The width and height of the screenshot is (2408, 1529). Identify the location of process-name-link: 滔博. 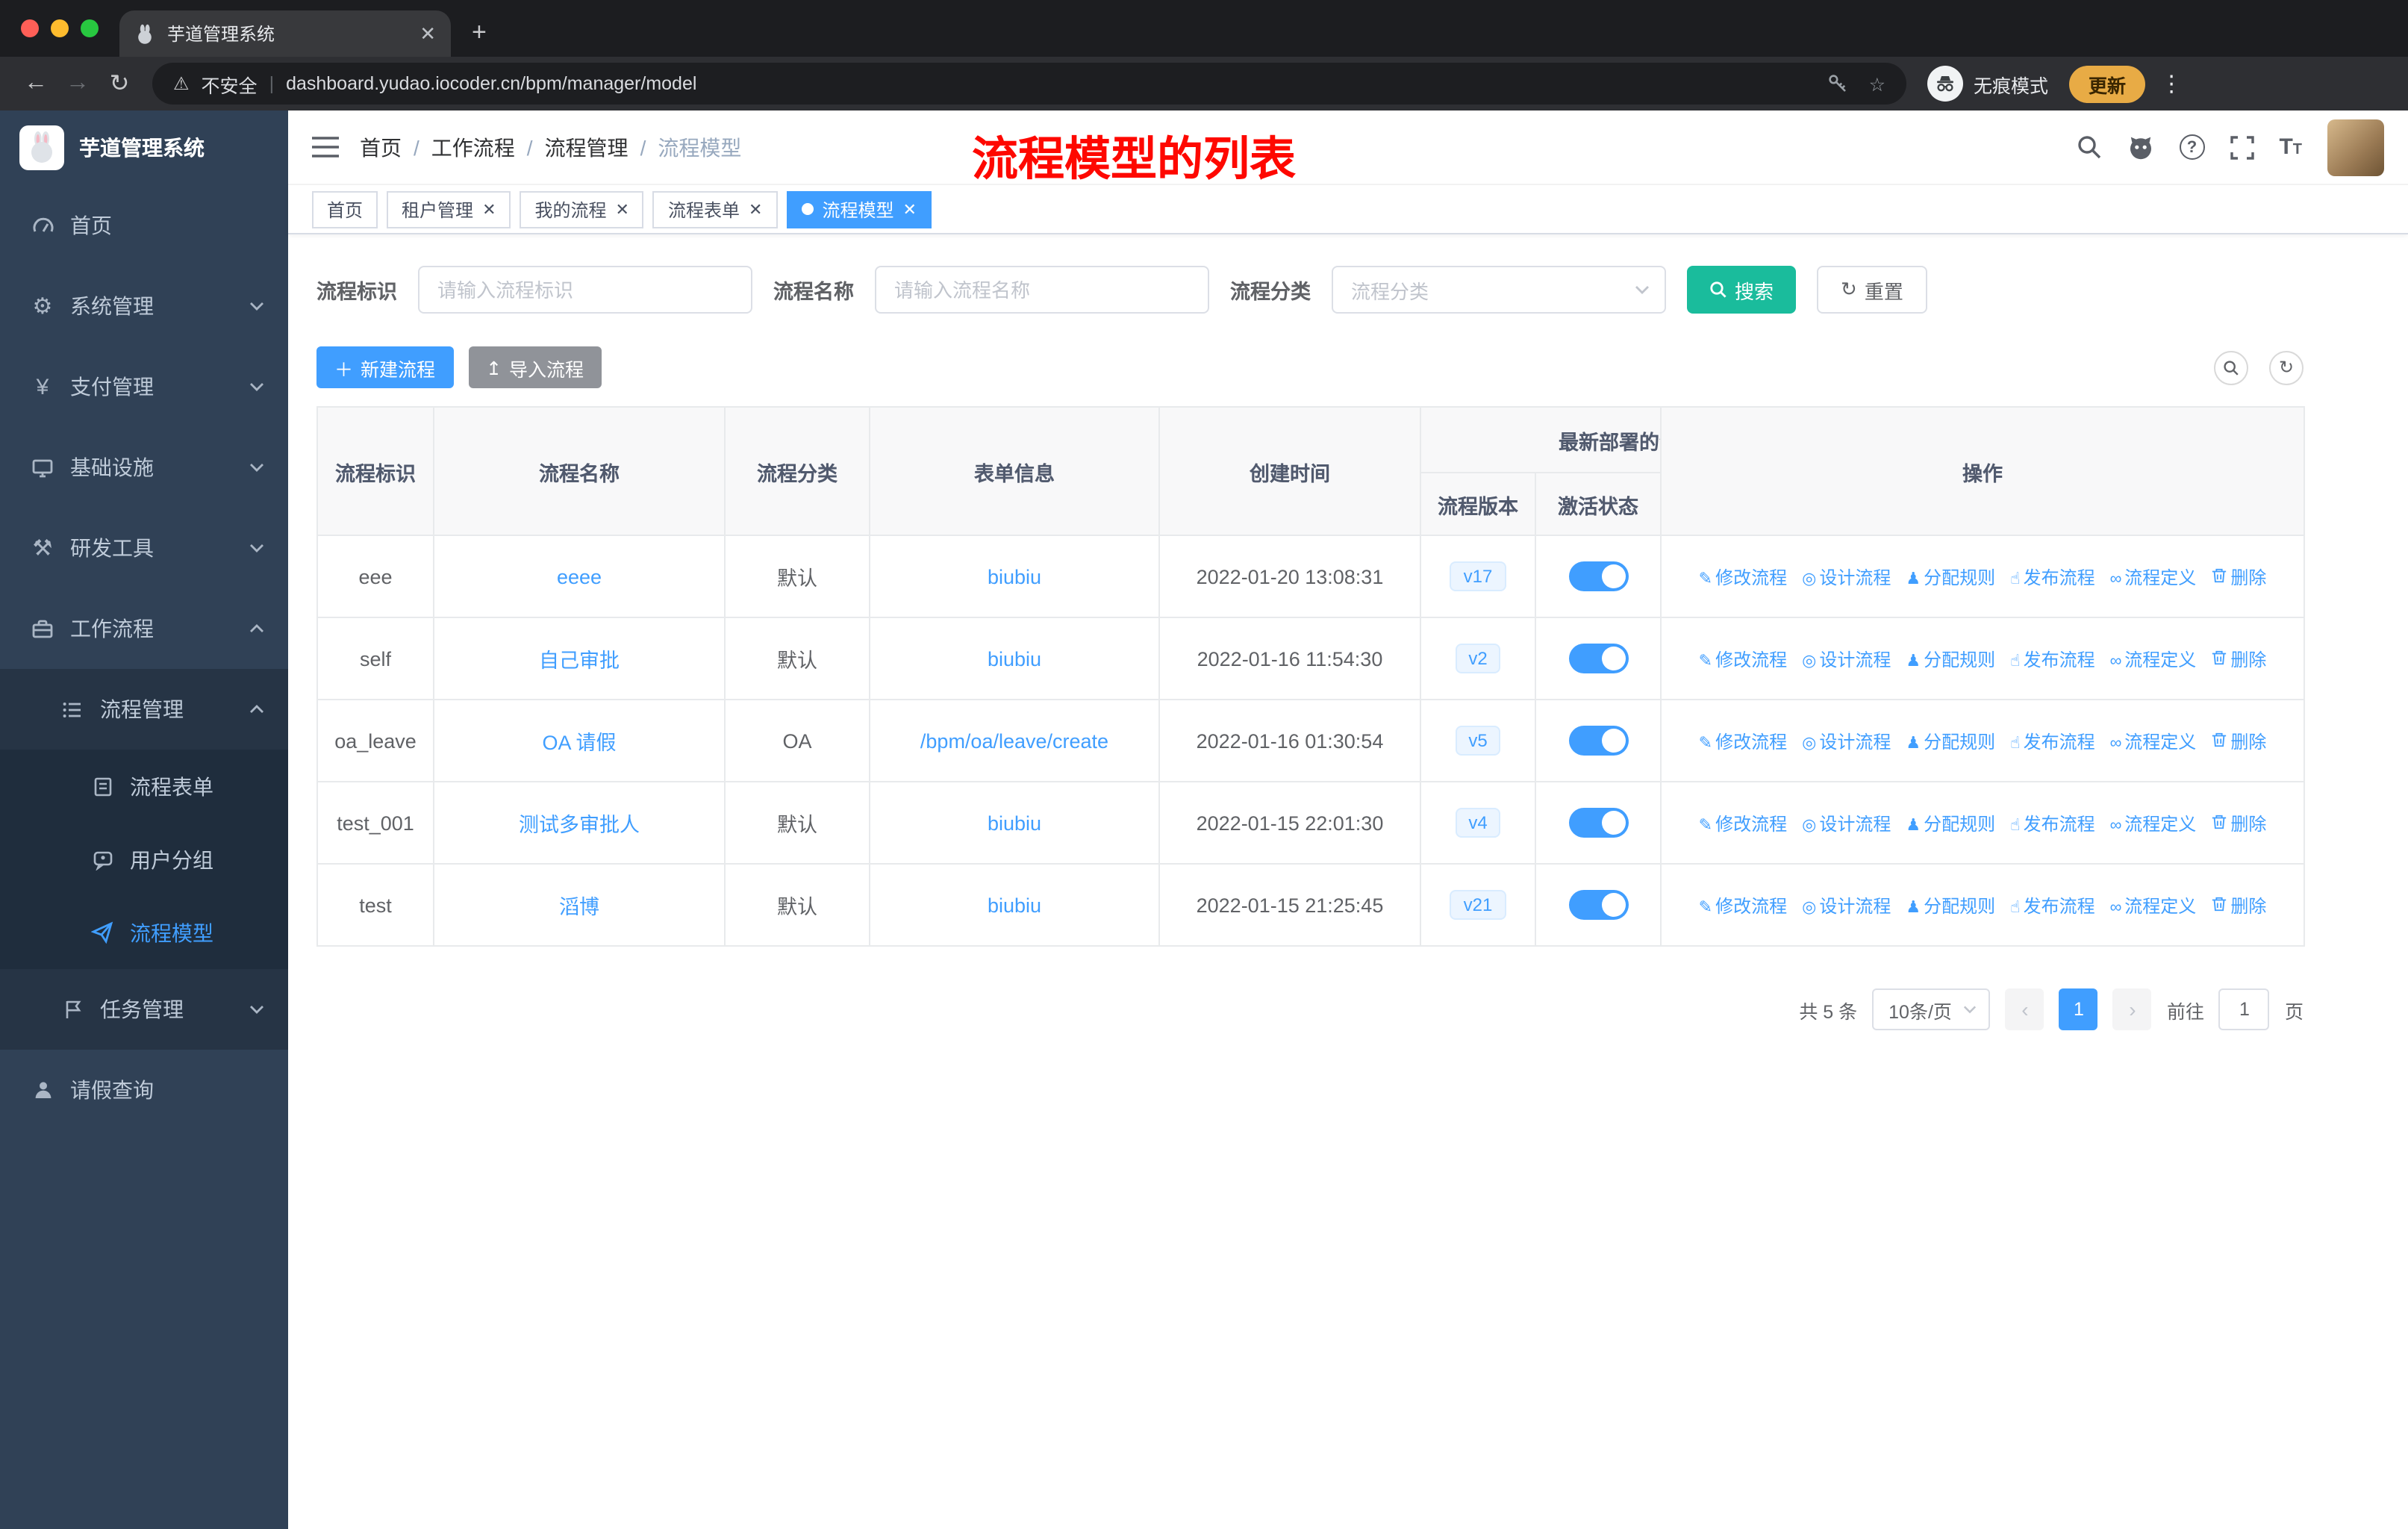
(579, 907).